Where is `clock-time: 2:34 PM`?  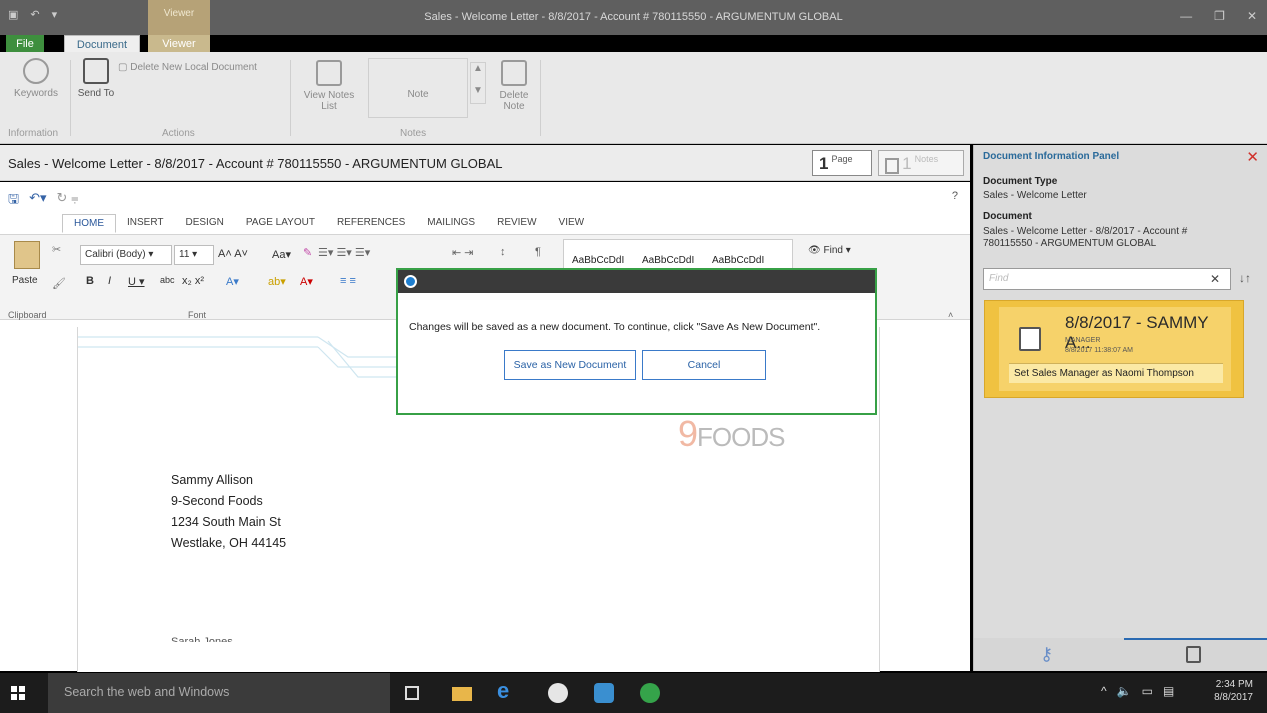 clock-time: 2:34 PM is located at coordinates (1234, 684).